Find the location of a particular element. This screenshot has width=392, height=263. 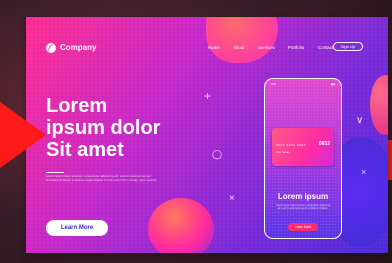

plus-icon: + is located at coordinates (208, 96).